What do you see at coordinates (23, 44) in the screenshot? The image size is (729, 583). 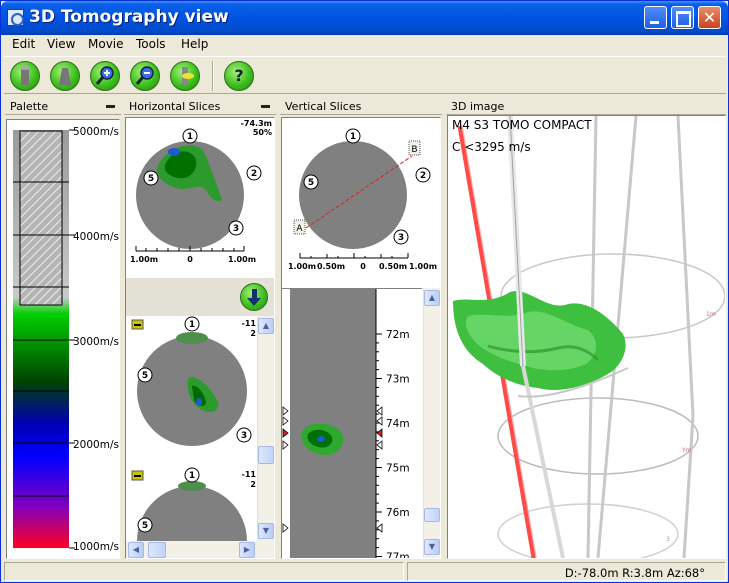 I see `menu-edit: Edit` at bounding box center [23, 44].